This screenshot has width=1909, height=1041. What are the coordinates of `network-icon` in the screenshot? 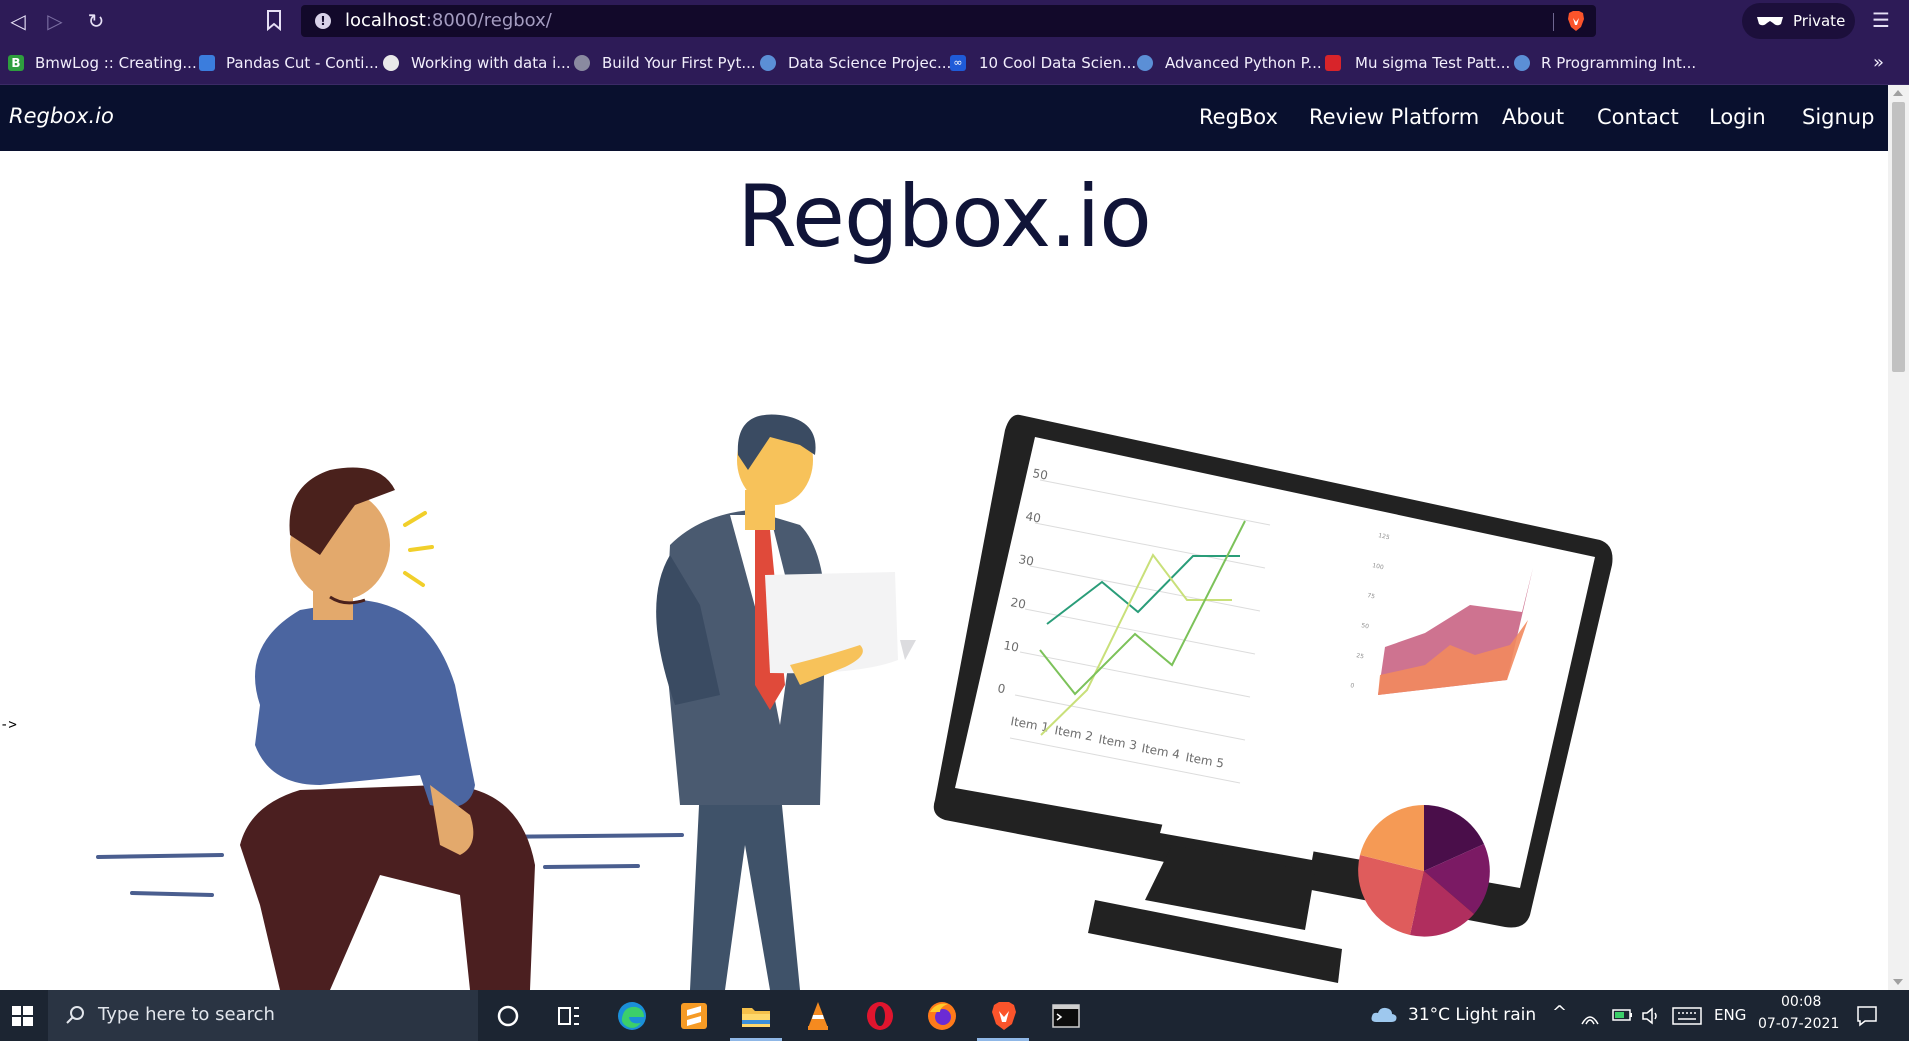 It's located at (1590, 1016).